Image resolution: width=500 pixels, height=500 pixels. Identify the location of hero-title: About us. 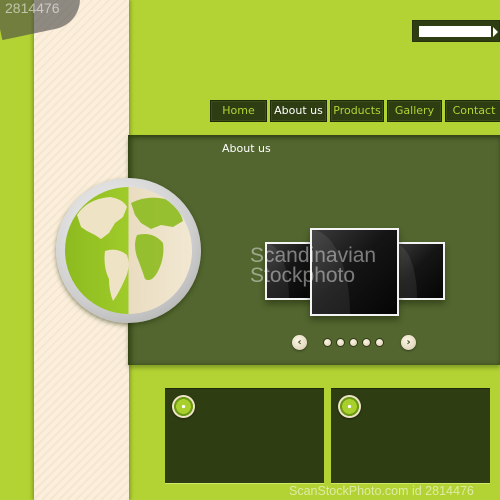
(246, 148).